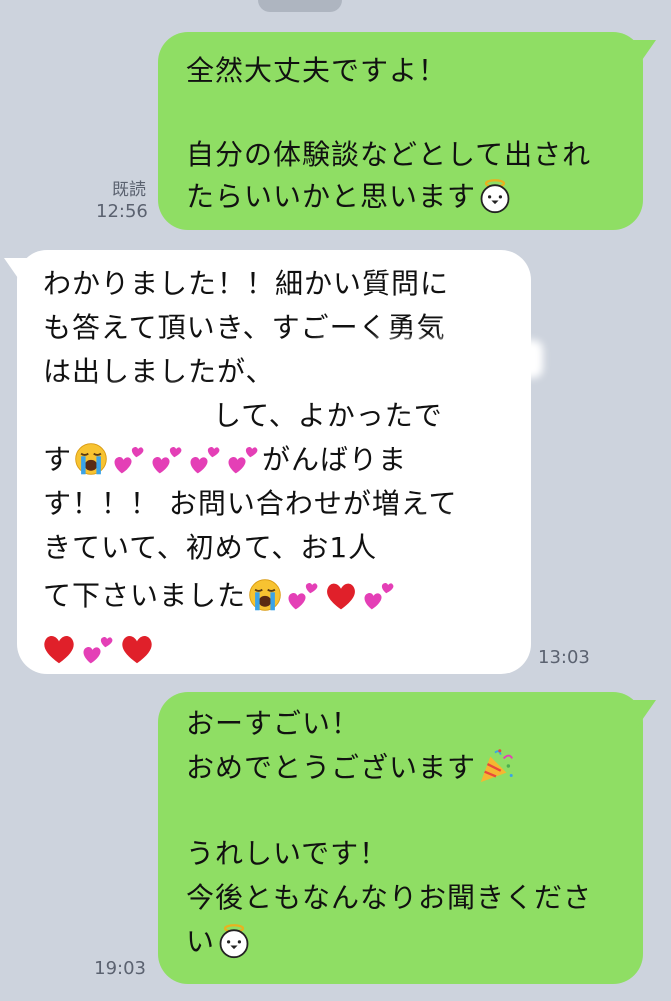 This screenshot has width=671, height=1001. Describe the element at coordinates (19, 272) in the screenshot. I see `bubble-tail` at that location.